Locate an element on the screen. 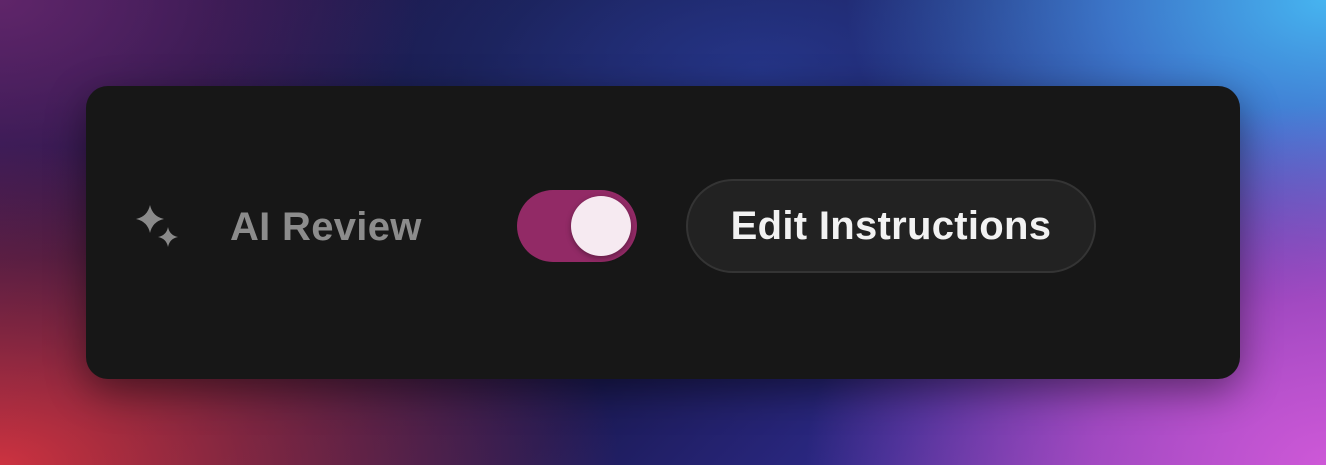 Image resolution: width=1326 pixels, height=465 pixels. ai-review-toggle is located at coordinates (577, 226).